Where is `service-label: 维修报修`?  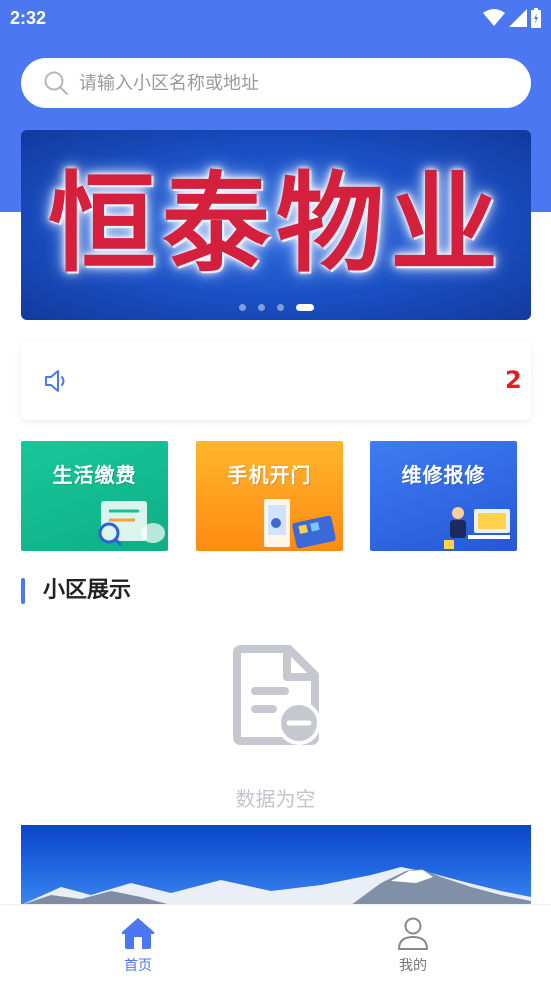 service-label: 维修报修 is located at coordinates (443, 475).